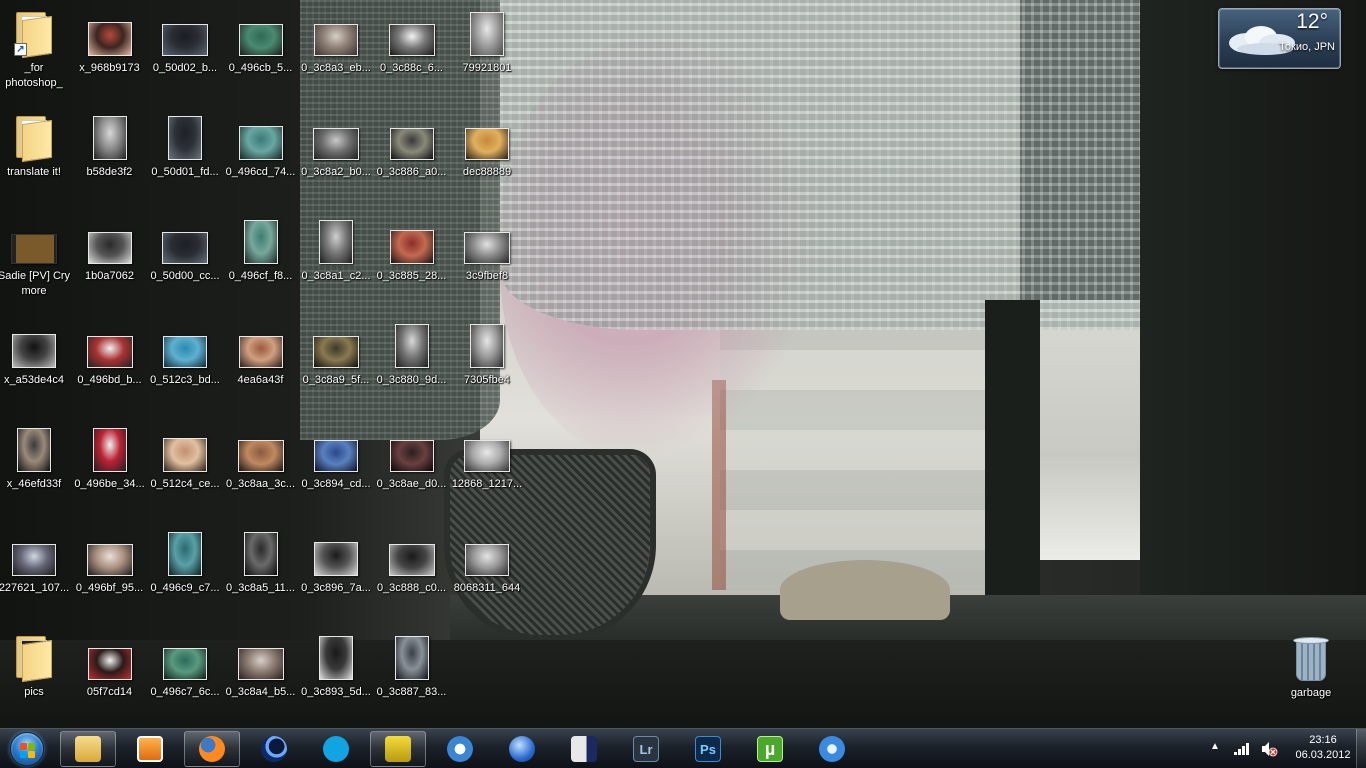 The width and height of the screenshot is (1366, 768). I want to click on taskbar-button-lightroom: Lr, so click(646, 749).